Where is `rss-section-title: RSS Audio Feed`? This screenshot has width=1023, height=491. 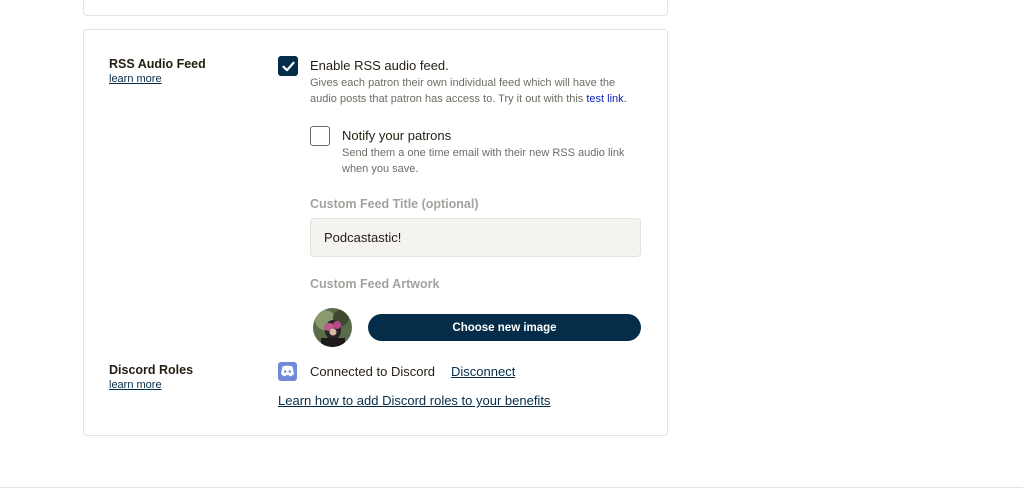
rss-section-title: RSS Audio Feed is located at coordinates (157, 64).